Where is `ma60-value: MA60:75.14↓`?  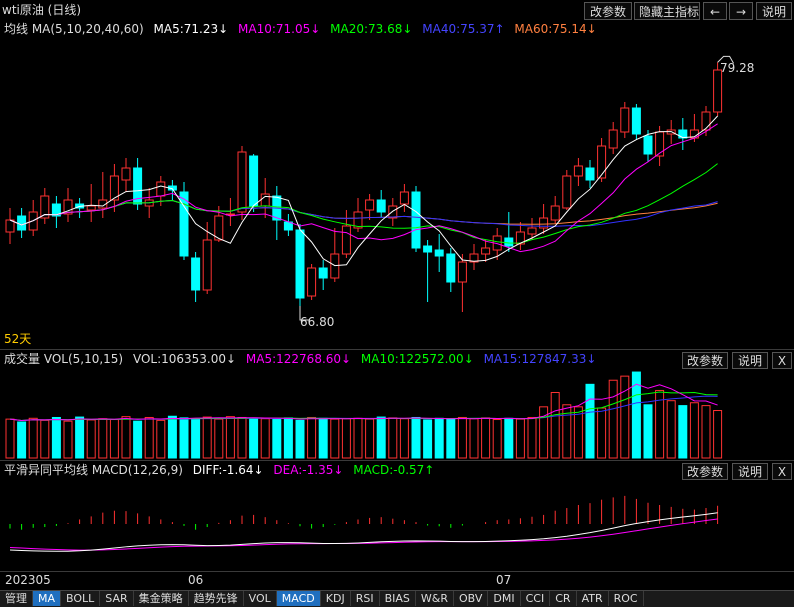 ma60-value: MA60:75.14↓ is located at coordinates (555, 29).